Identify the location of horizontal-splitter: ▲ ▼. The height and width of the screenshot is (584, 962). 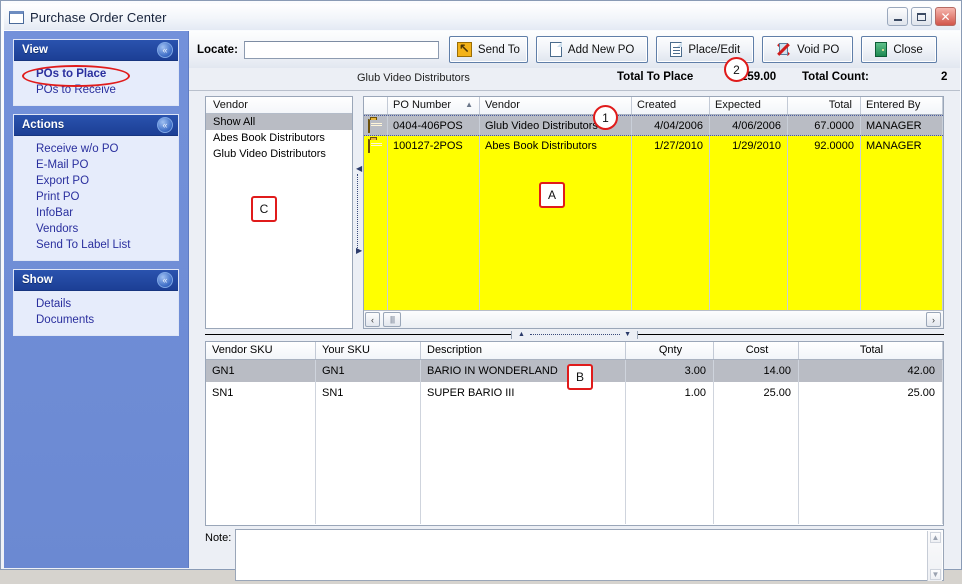
(574, 335).